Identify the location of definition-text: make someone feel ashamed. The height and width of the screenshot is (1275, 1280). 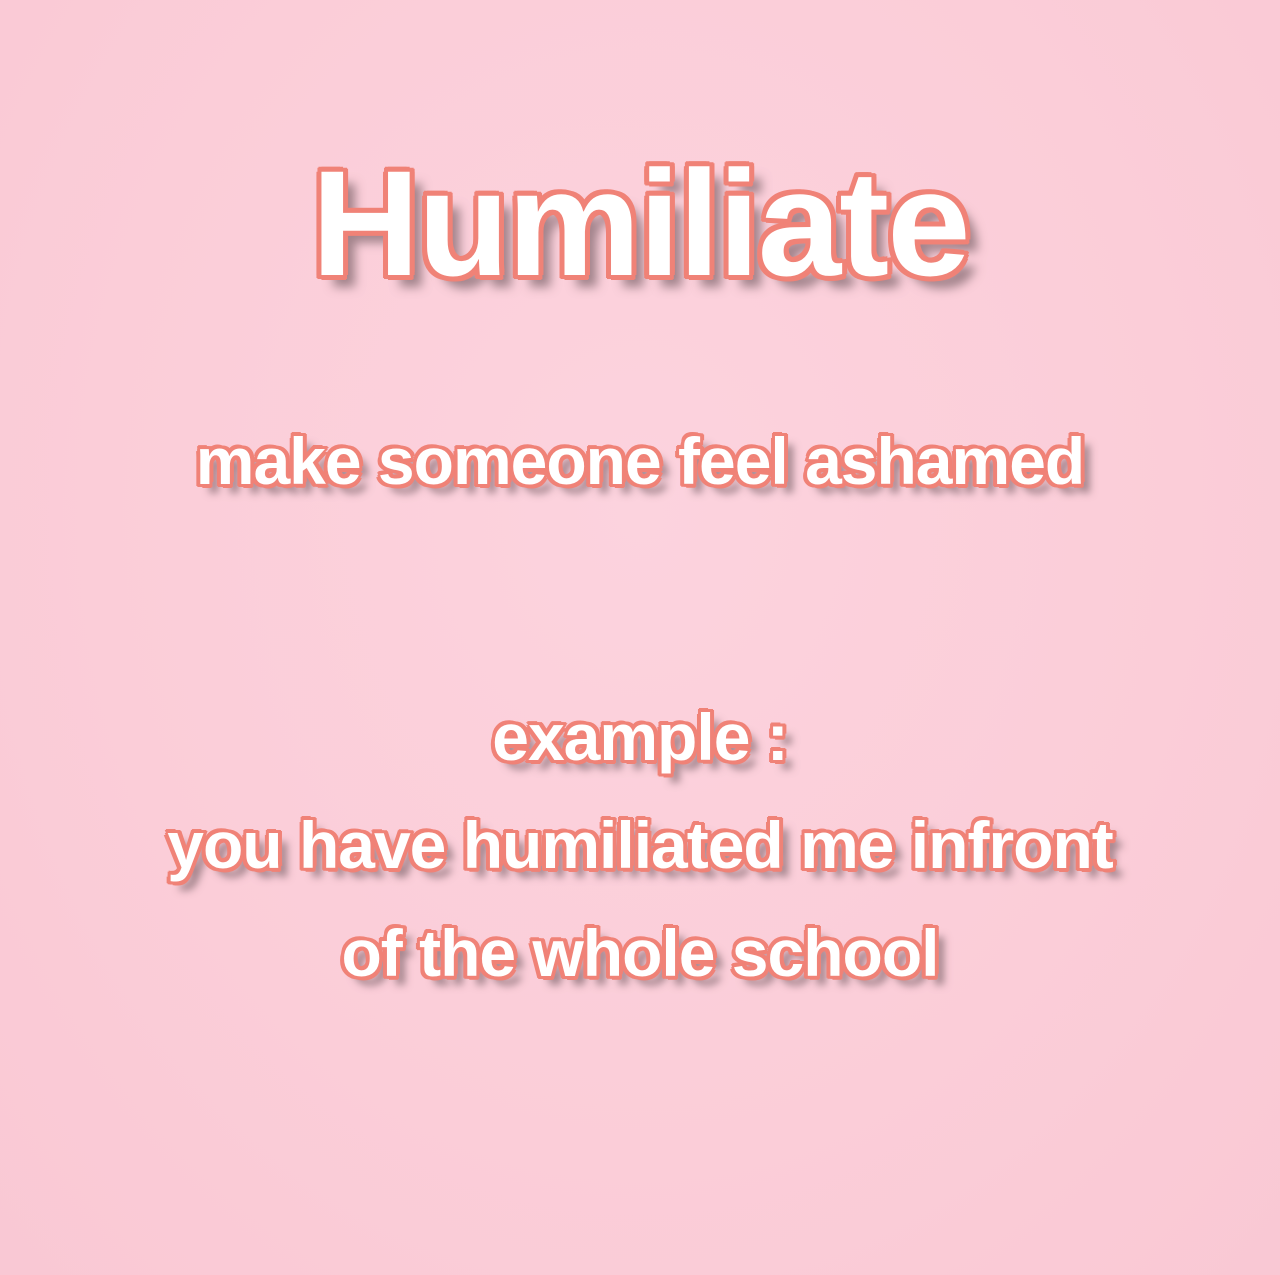
(640, 461).